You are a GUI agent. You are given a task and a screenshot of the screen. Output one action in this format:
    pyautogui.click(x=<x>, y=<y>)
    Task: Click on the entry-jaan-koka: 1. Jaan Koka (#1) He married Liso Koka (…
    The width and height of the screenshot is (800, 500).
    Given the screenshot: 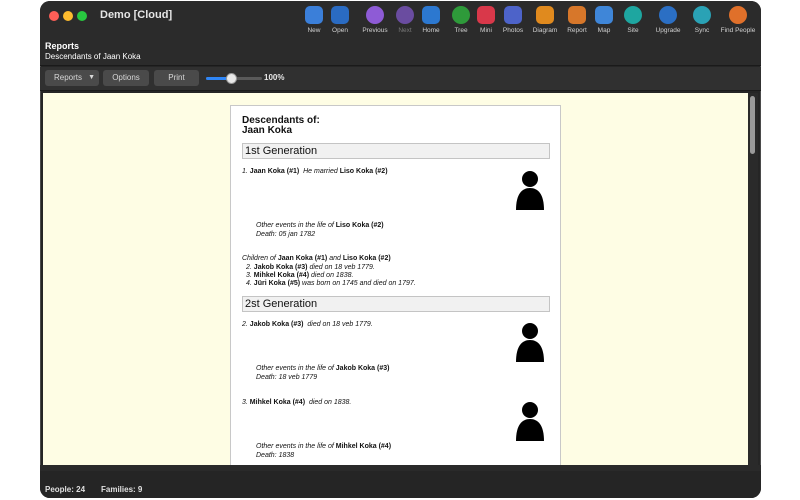 What is the action you would take?
    pyautogui.click(x=315, y=171)
    